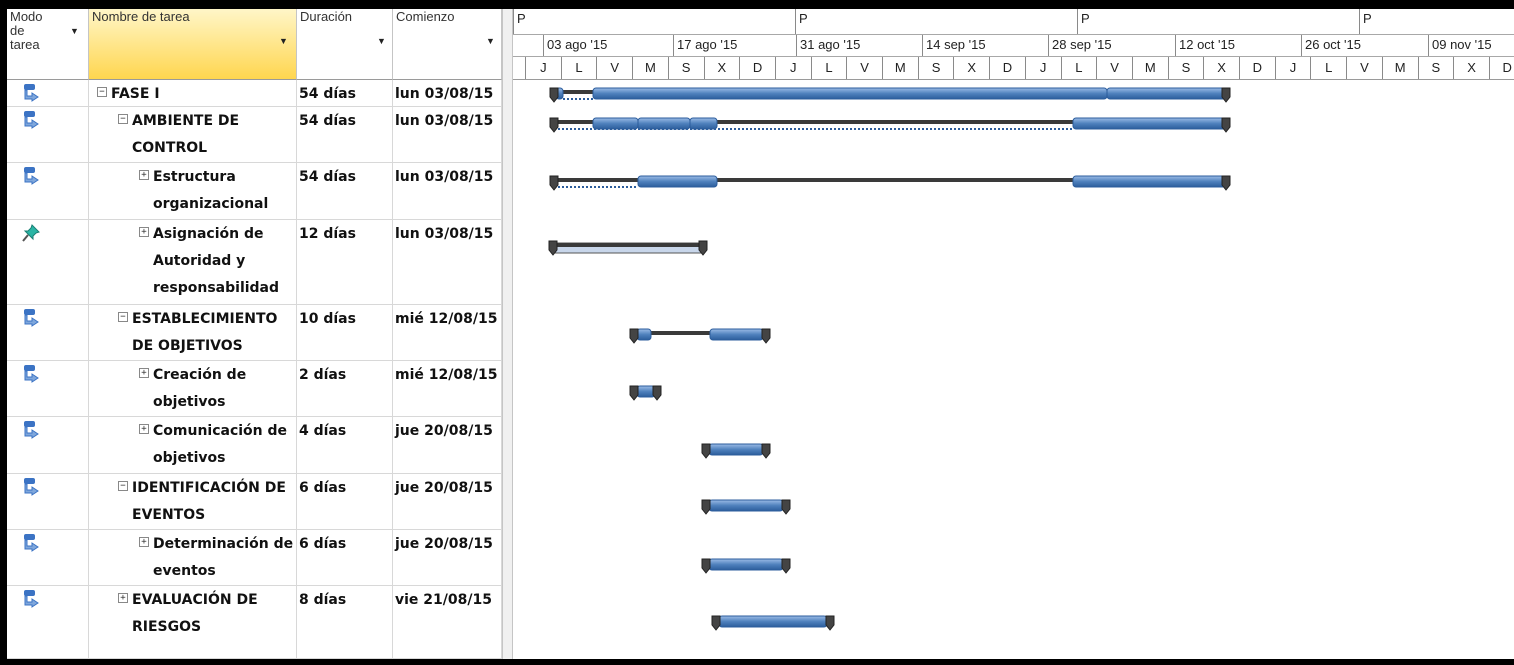 The image size is (1514, 665). Describe the element at coordinates (890, 125) in the screenshot. I see `gantt-bar-ambiente-de-control` at that location.